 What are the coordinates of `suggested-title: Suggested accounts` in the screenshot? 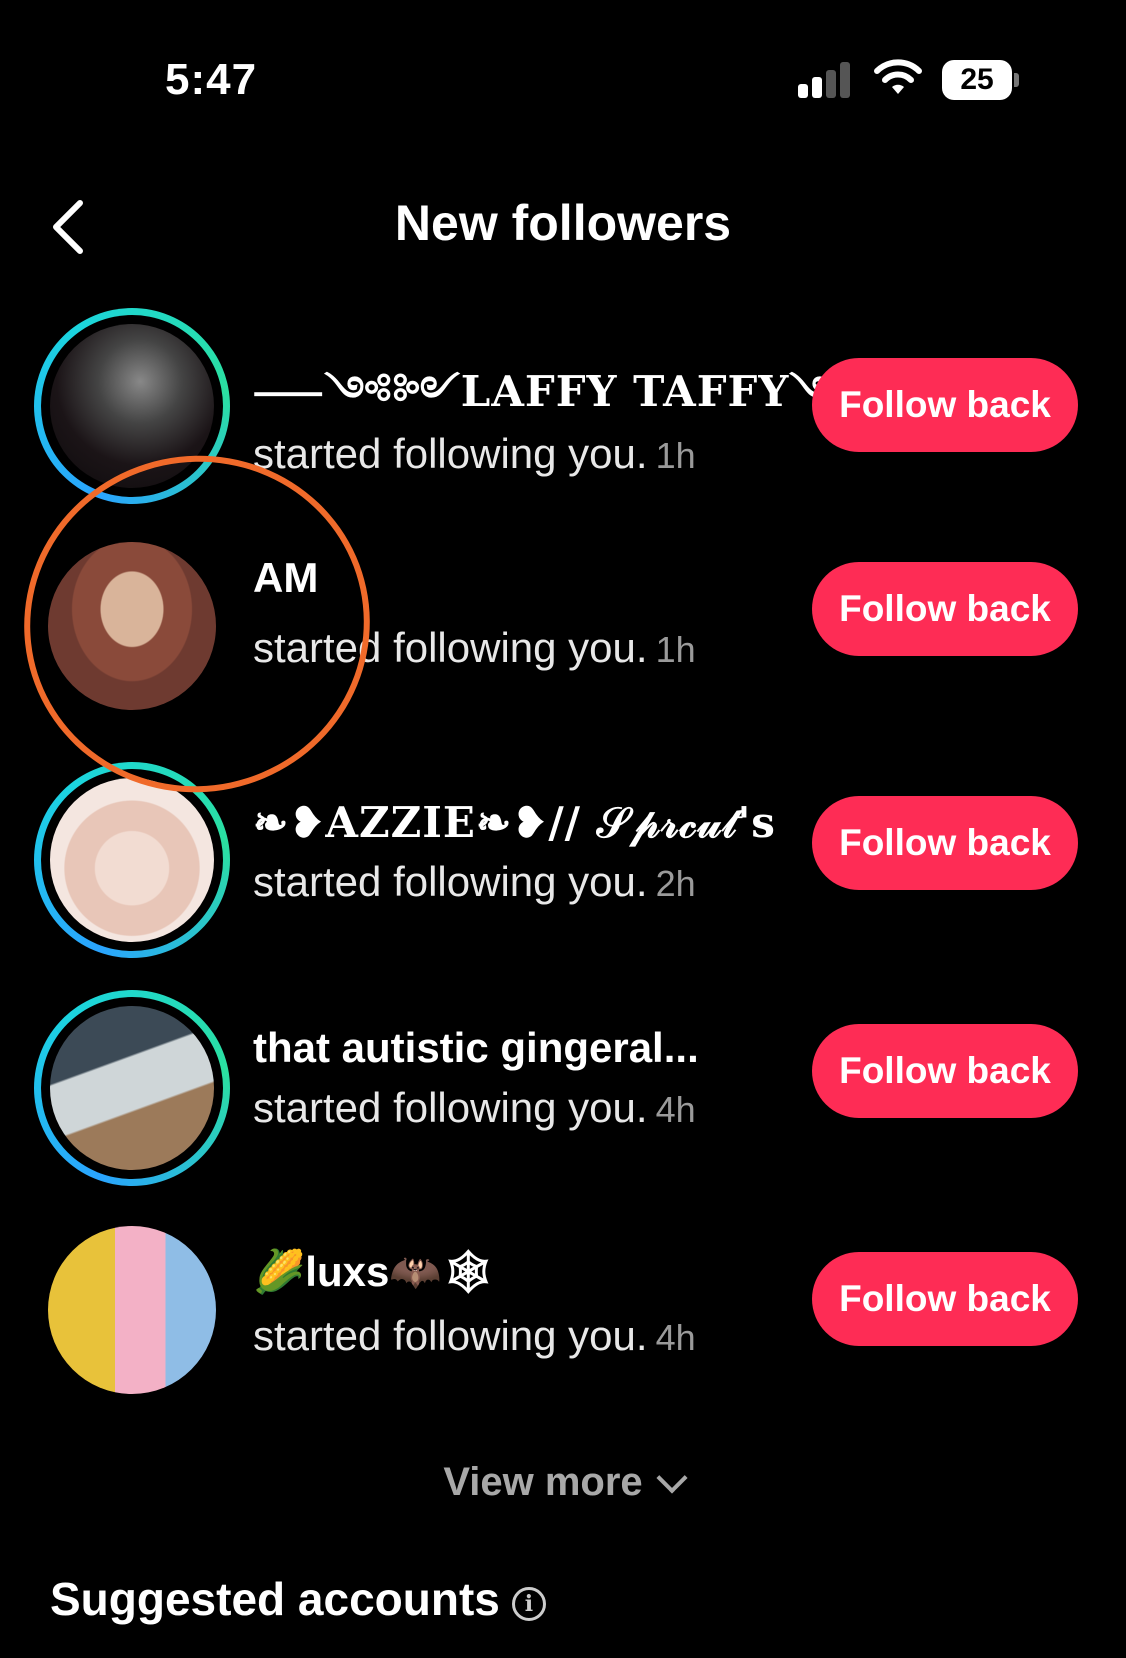 It's located at (275, 1599).